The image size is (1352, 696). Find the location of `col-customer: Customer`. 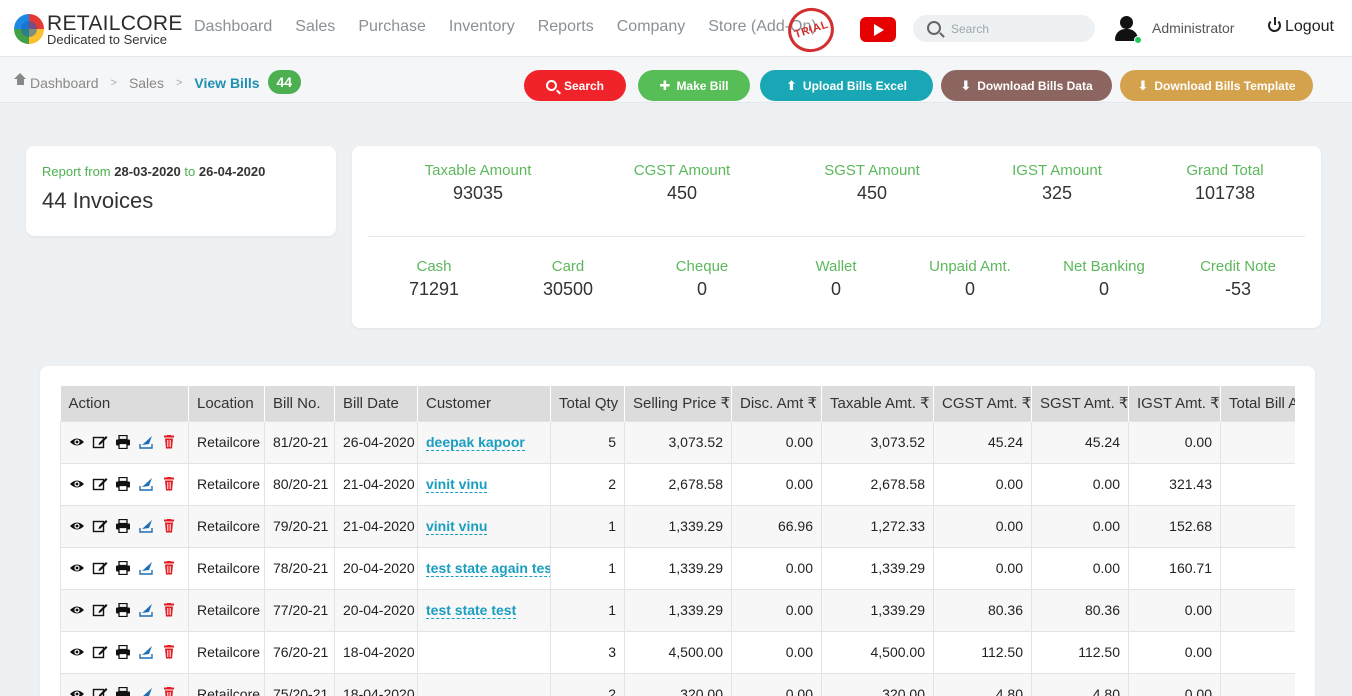

col-customer: Customer is located at coordinates (484, 403).